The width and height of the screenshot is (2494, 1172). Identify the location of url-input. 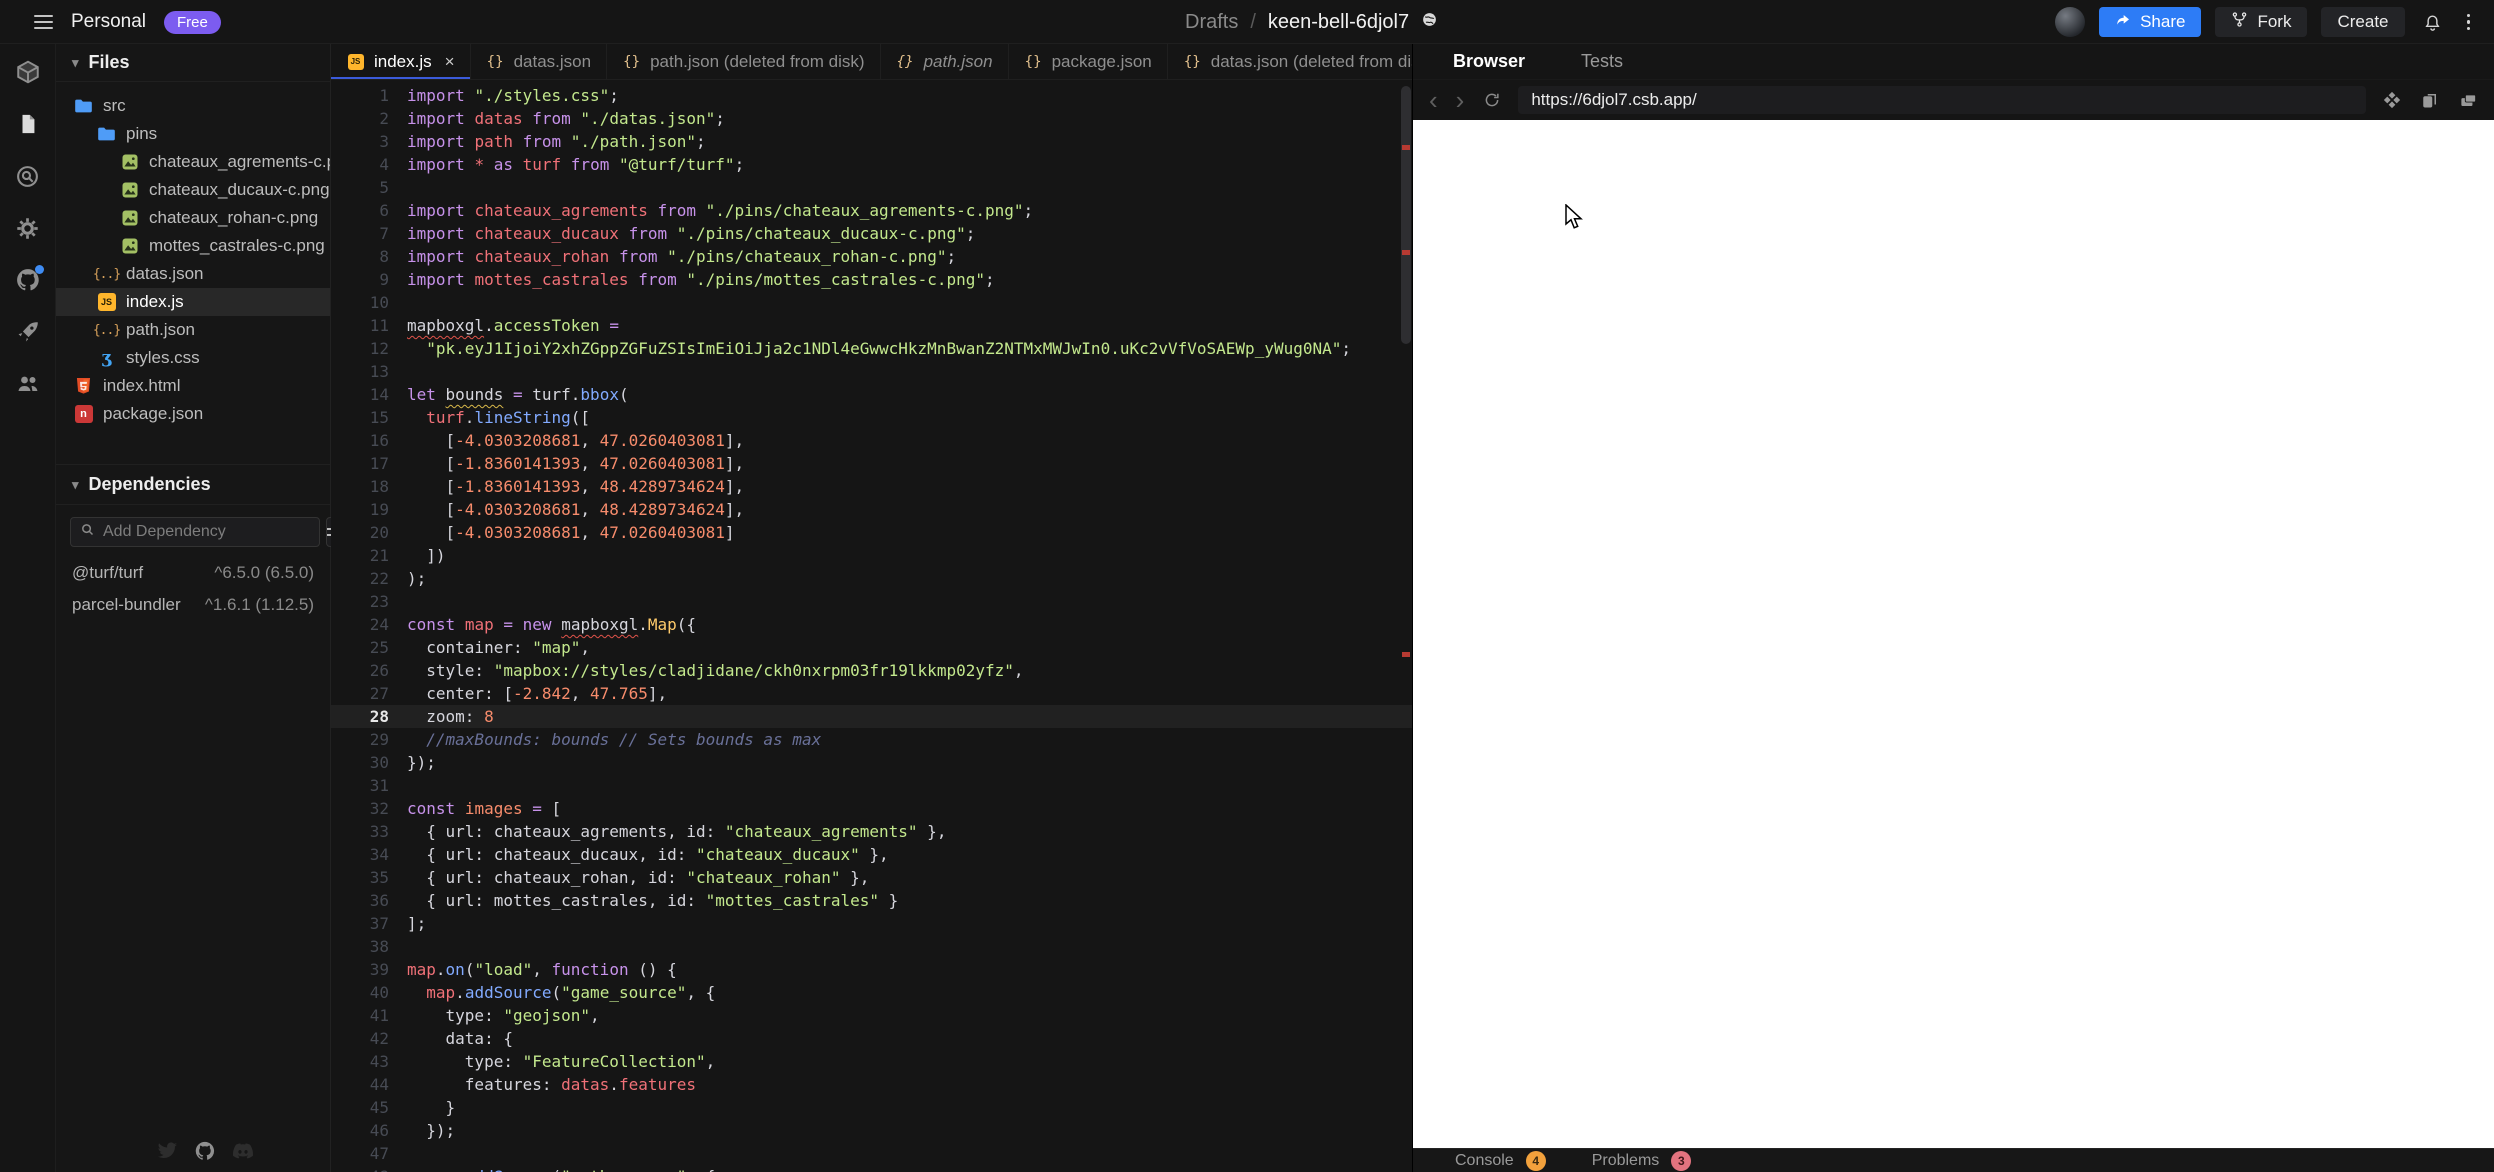
(1942, 100).